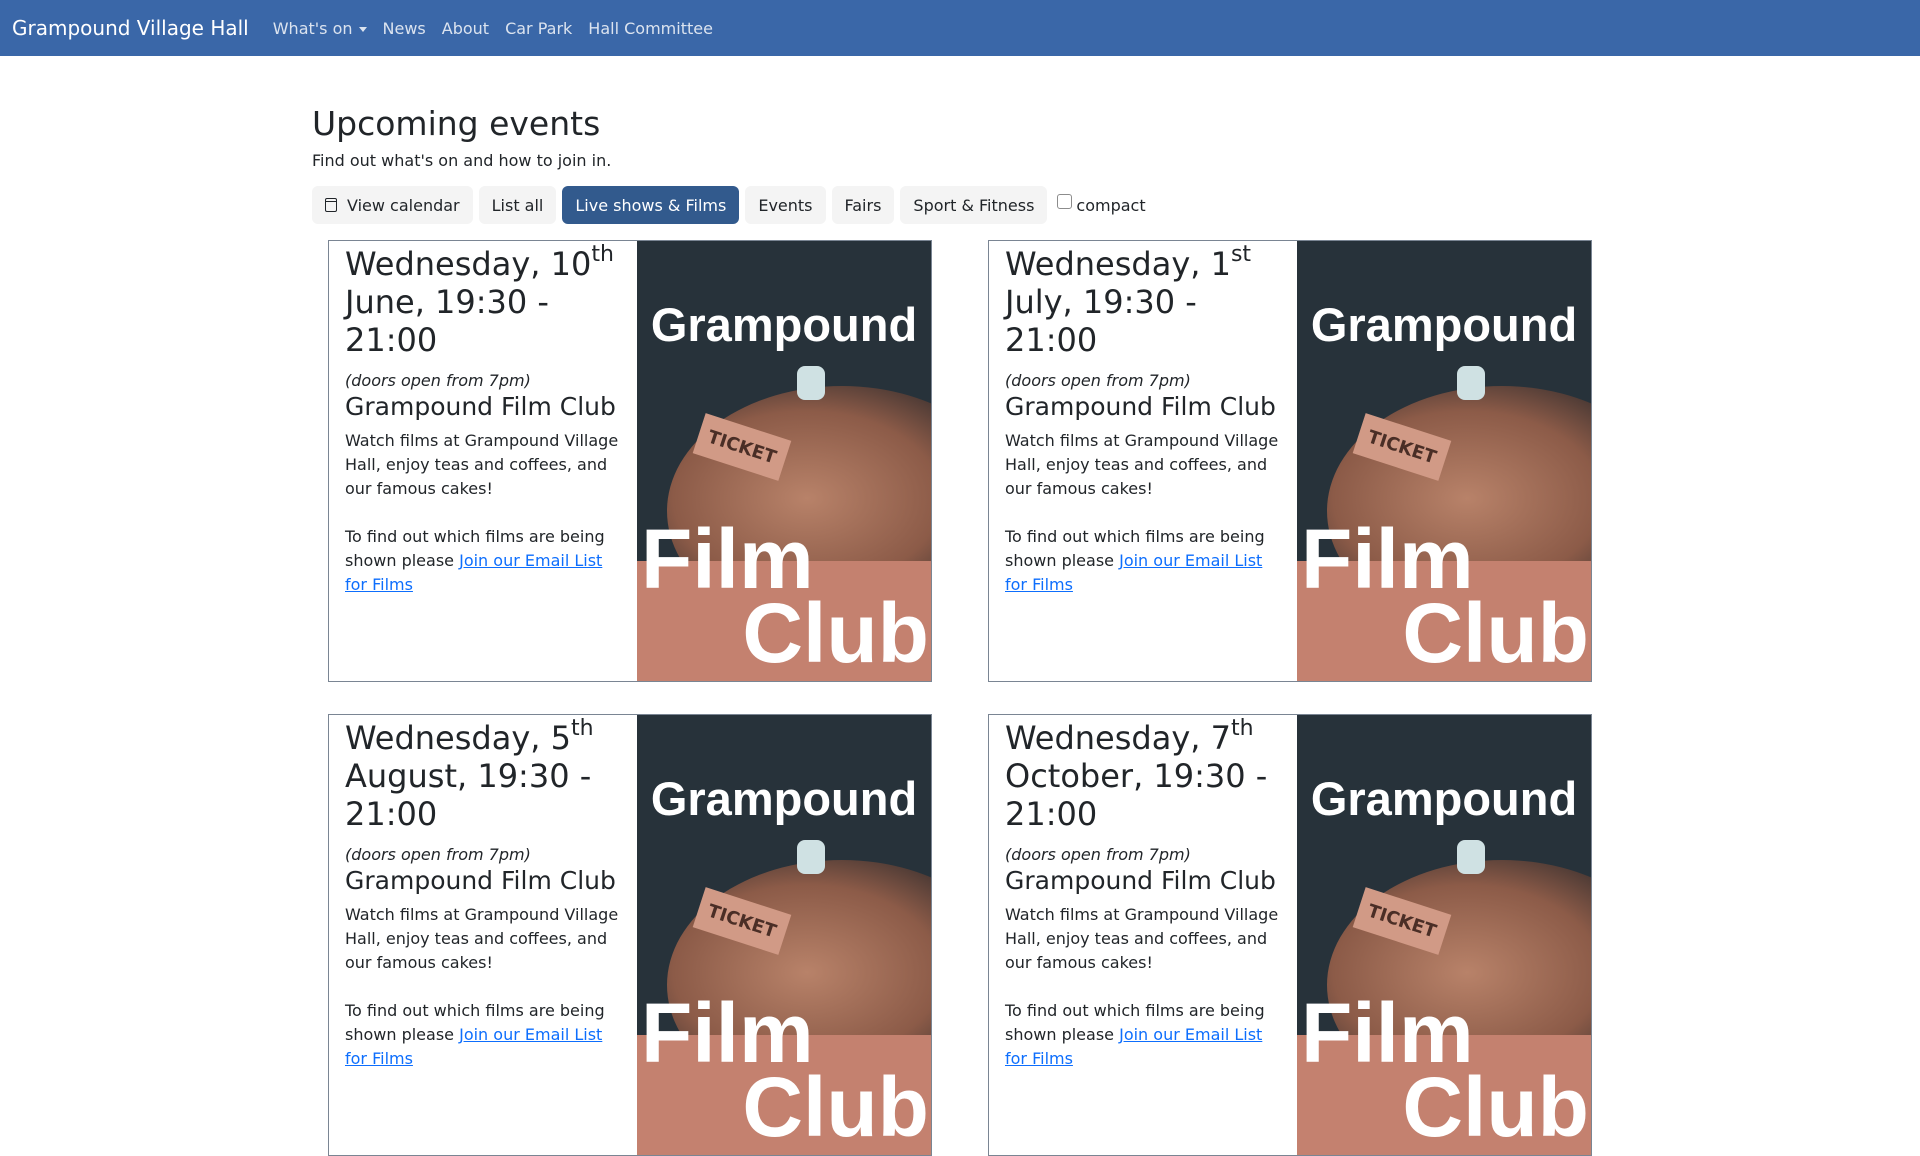  What do you see at coordinates (447, 321) in the screenshot?
I see `event-date-rest: June, 19:30 - 21:00` at bounding box center [447, 321].